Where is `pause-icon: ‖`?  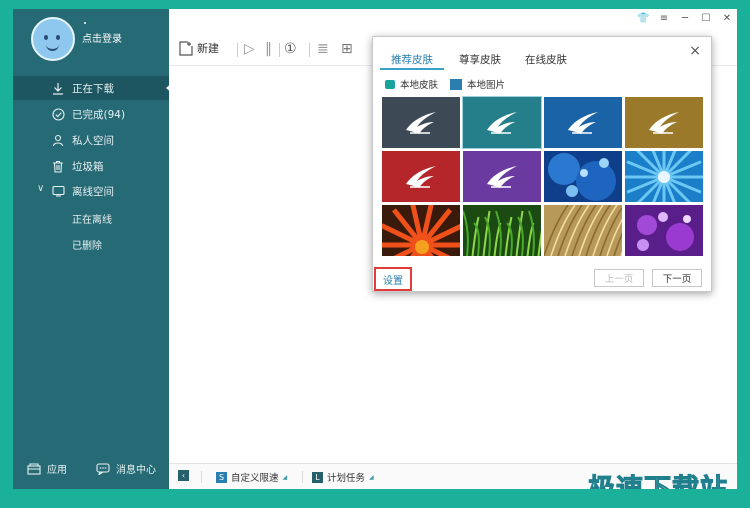
pause-icon: ‖ is located at coordinates (268, 49).